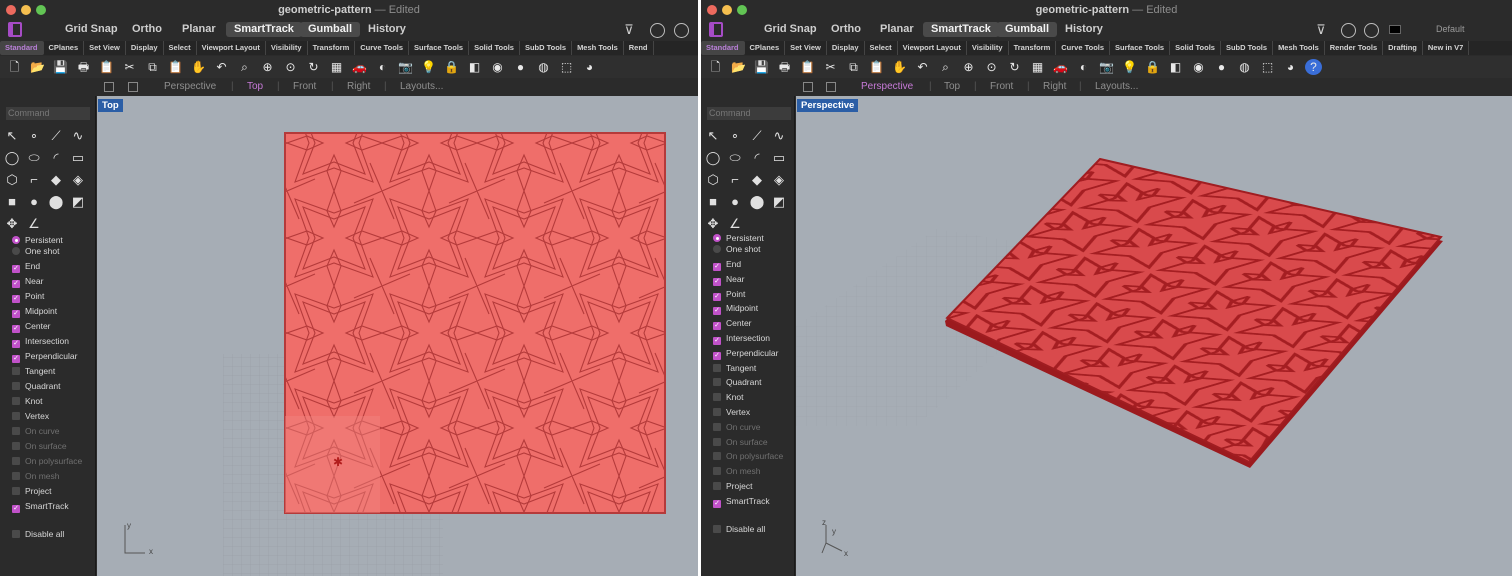 The height and width of the screenshot is (576, 1512). What do you see at coordinates (881, 48) in the screenshot?
I see `toolbar-tab-select: Select` at bounding box center [881, 48].